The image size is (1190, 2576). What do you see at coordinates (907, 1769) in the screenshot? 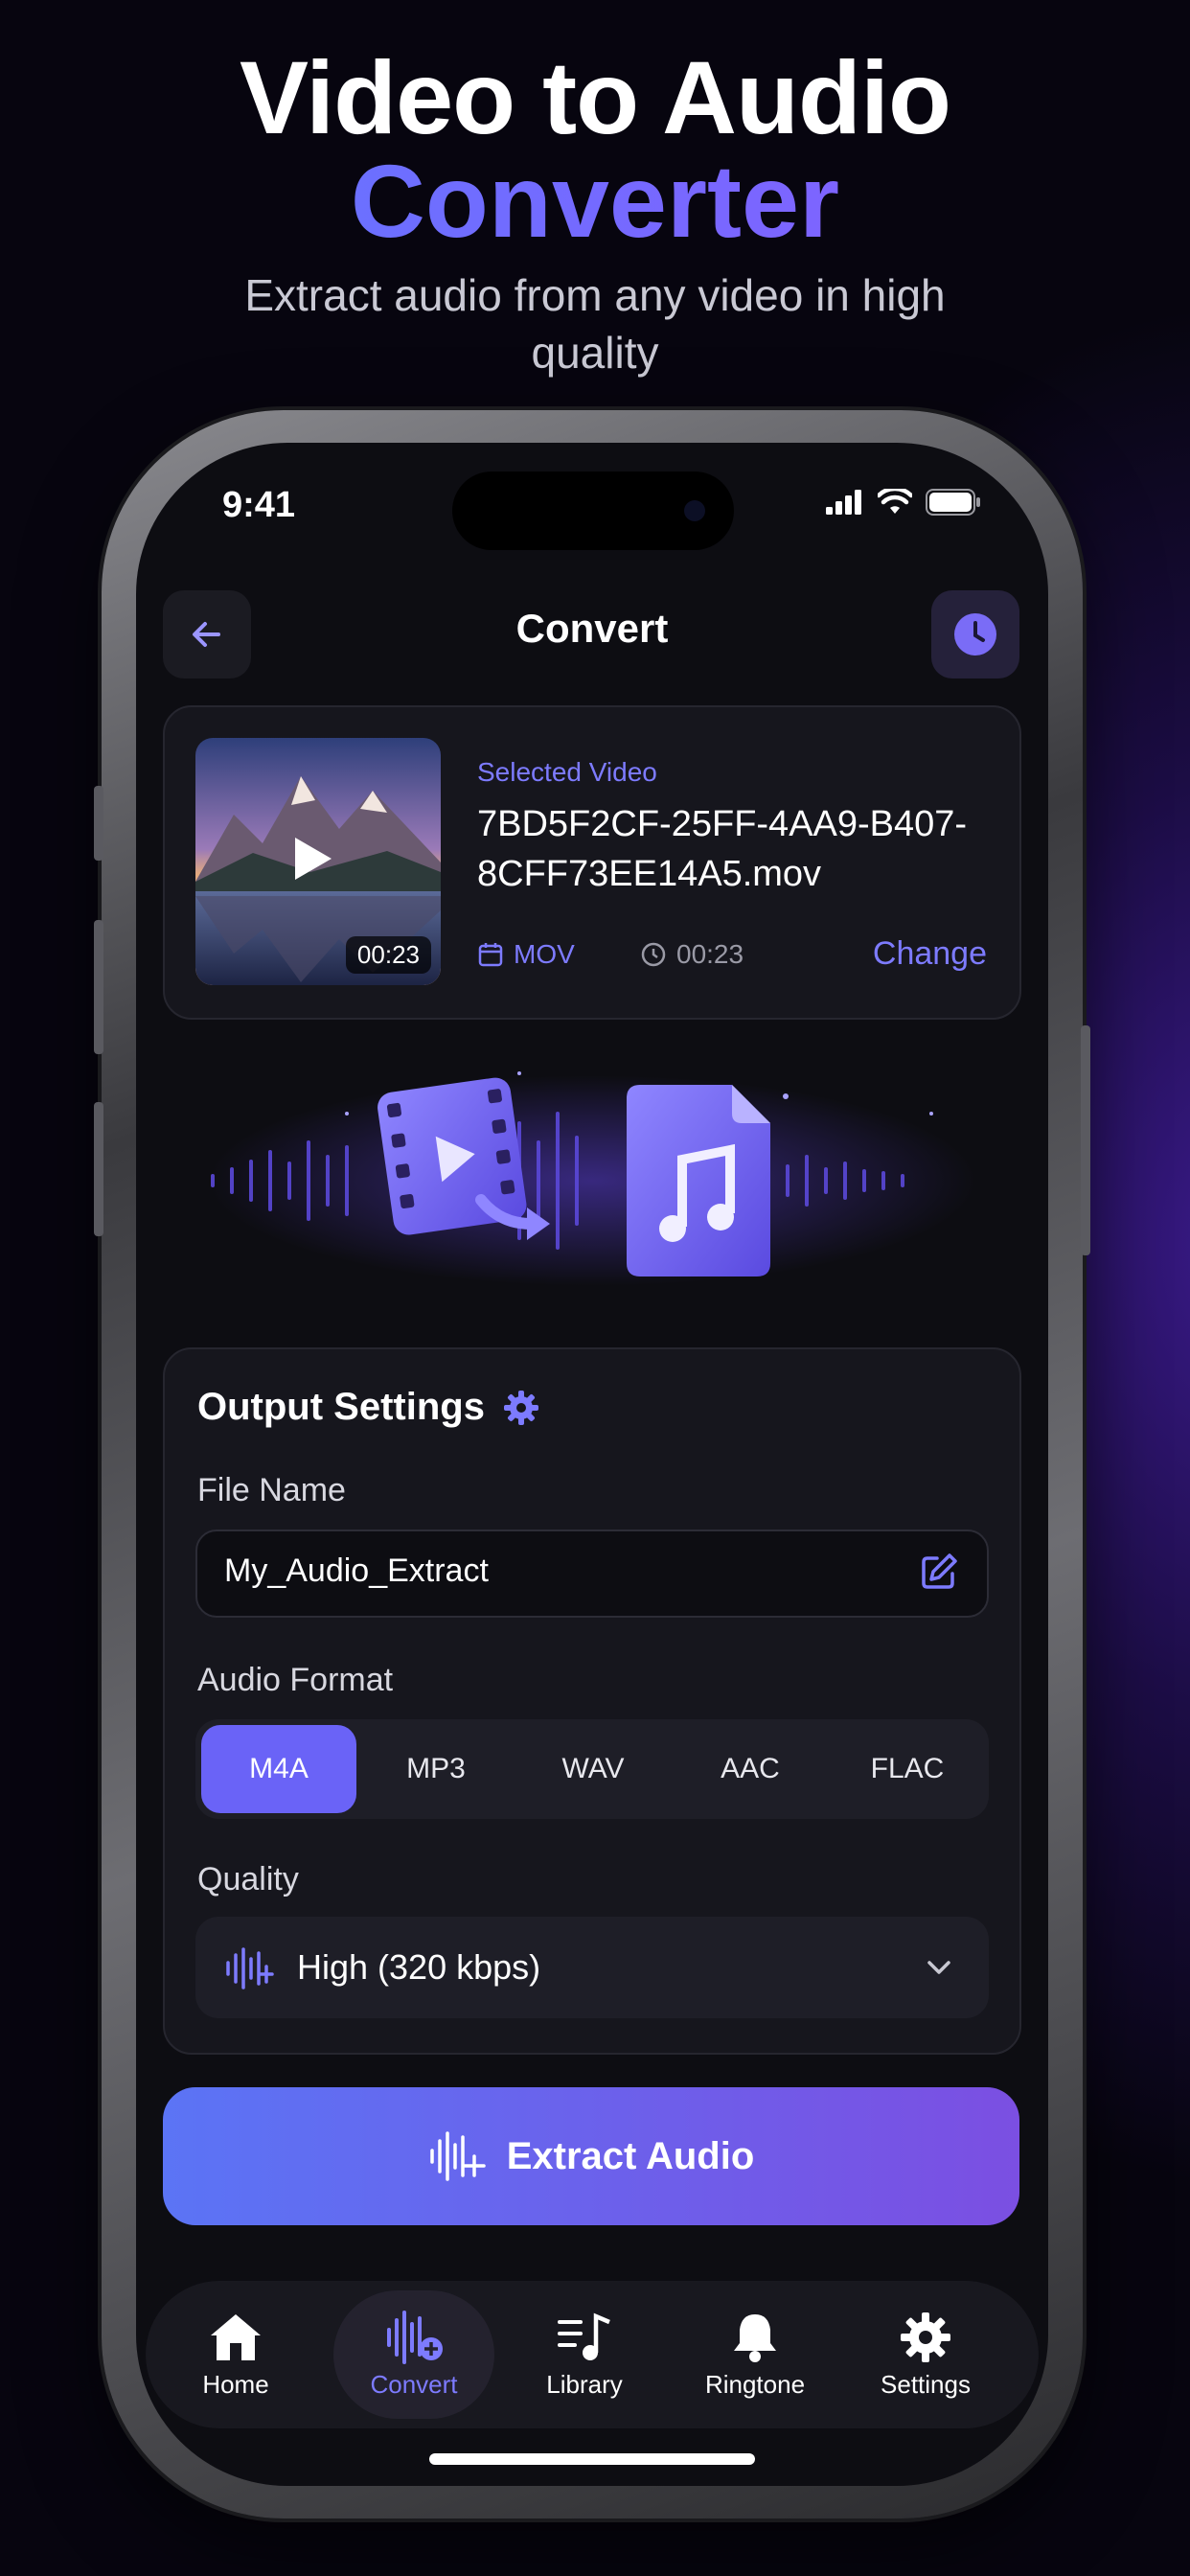
I see `format-option-flac: FLAC` at bounding box center [907, 1769].